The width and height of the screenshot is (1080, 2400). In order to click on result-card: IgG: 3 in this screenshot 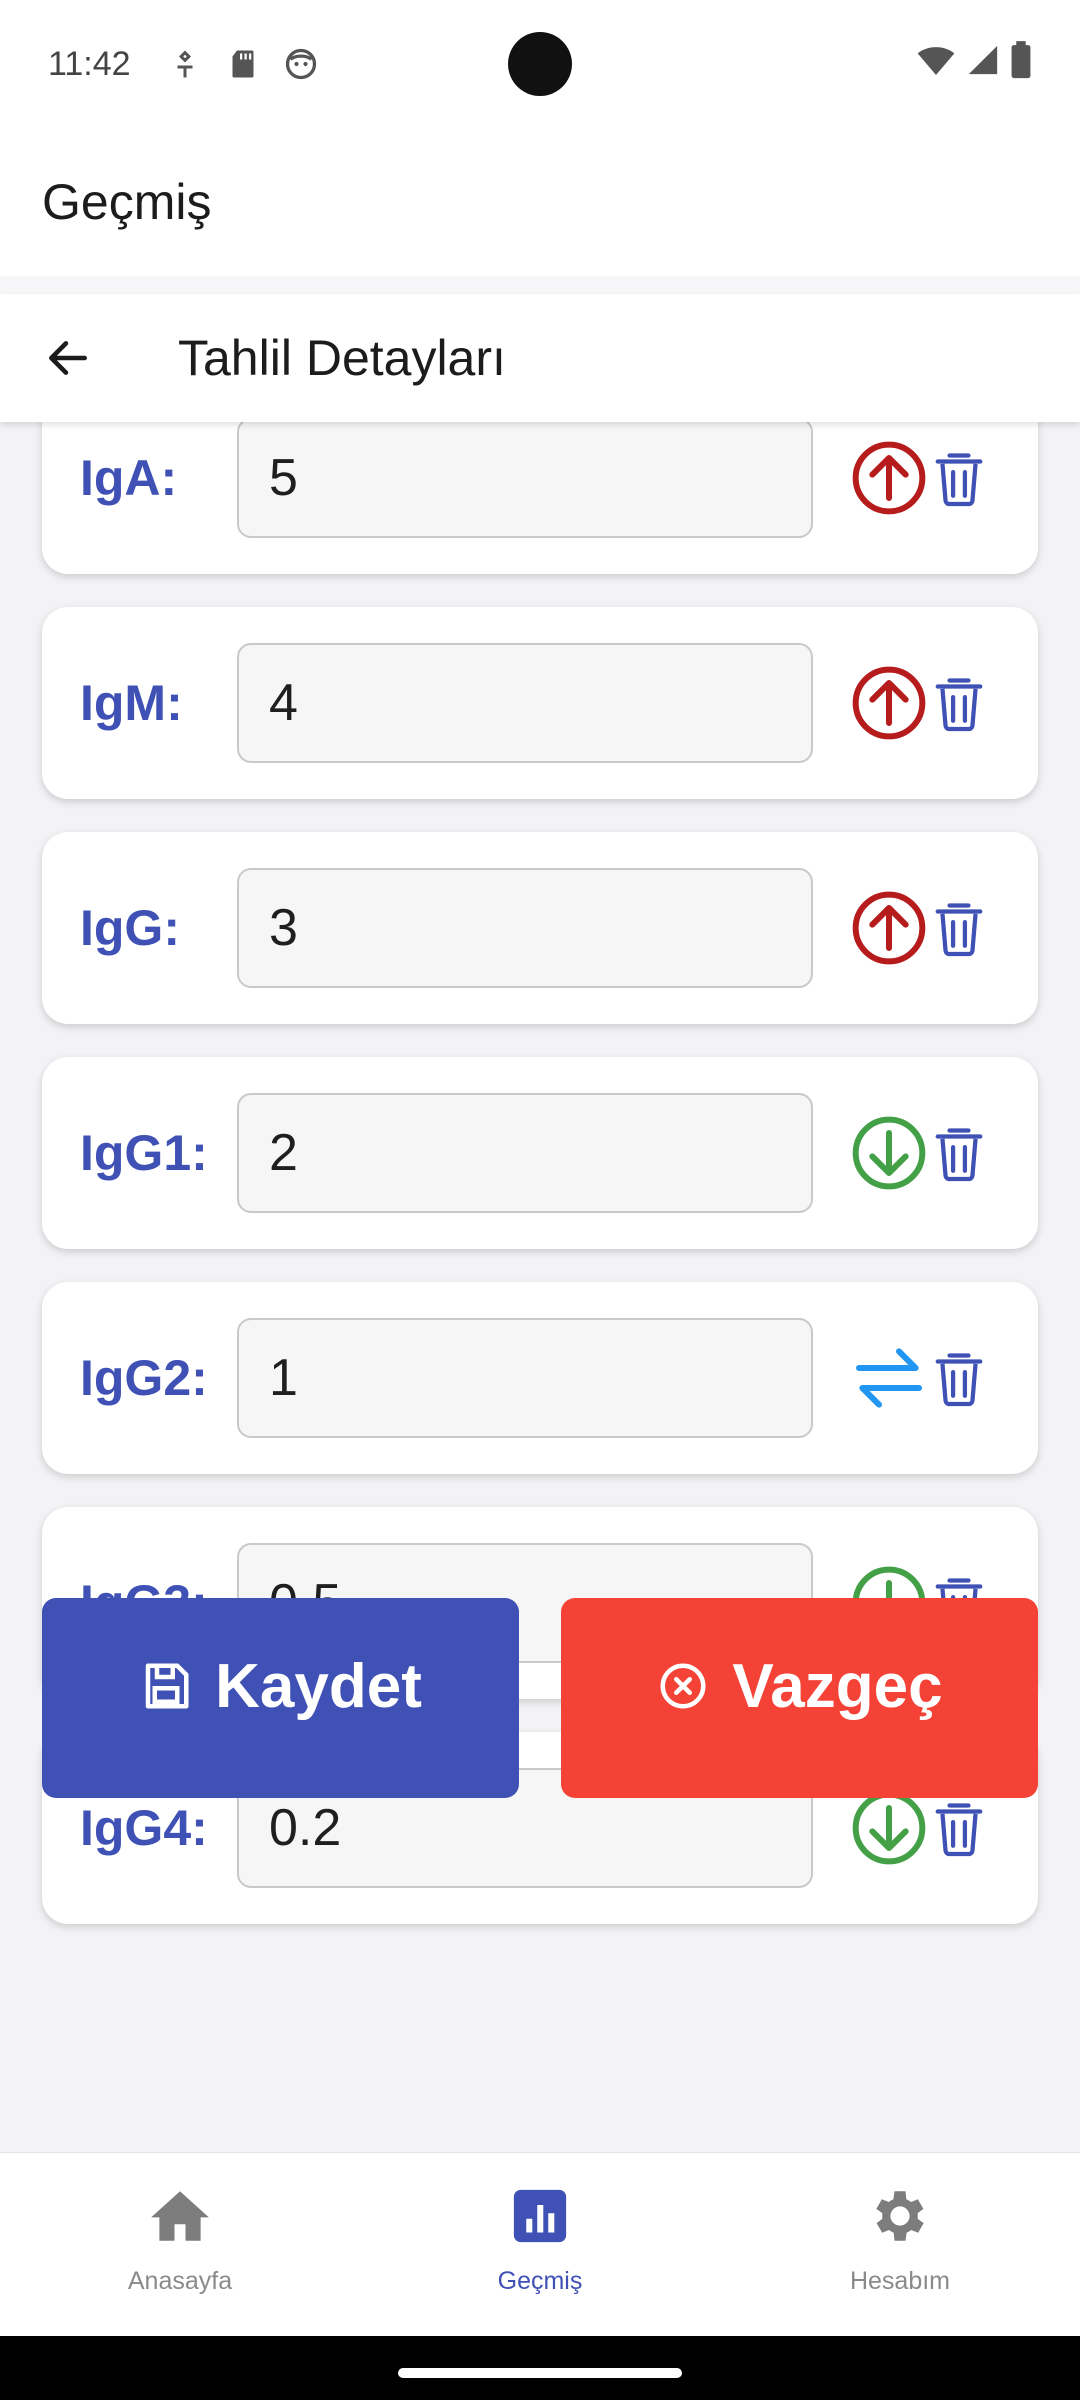, I will do `click(540, 928)`.